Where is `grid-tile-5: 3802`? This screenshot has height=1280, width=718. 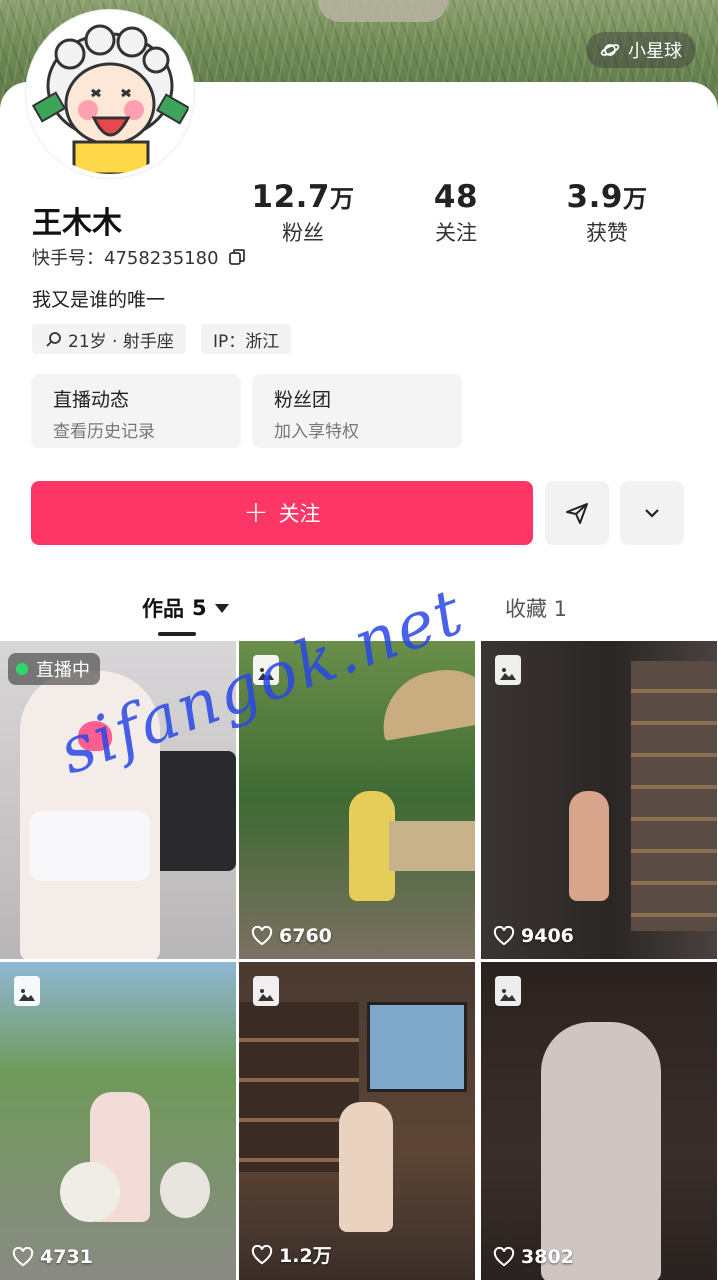
grid-tile-5: 3802 is located at coordinates (599, 1121).